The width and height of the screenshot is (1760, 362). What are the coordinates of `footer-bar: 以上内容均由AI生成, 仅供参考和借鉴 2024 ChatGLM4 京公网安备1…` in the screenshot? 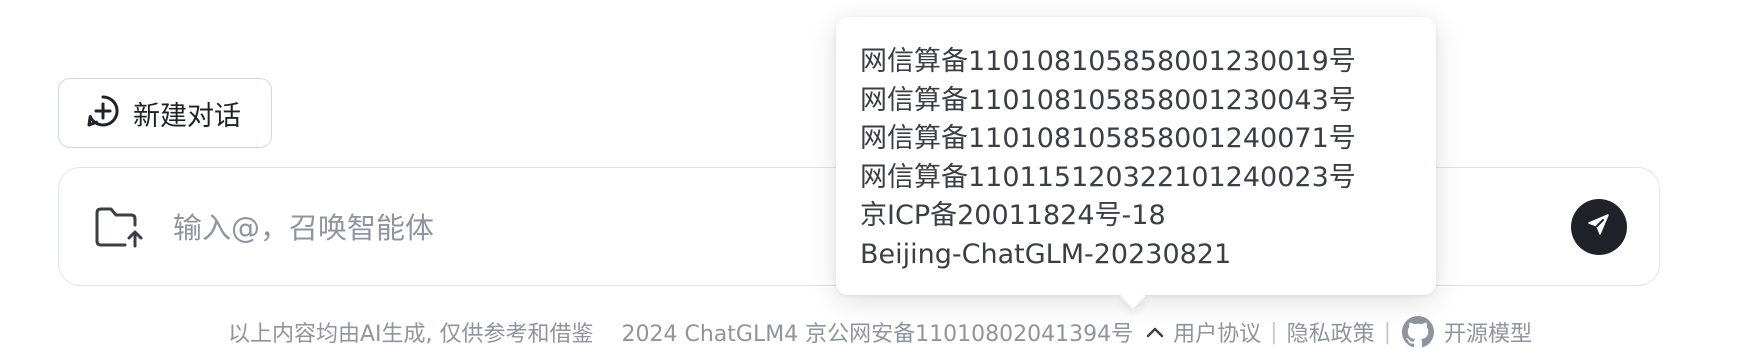 It's located at (880, 332).